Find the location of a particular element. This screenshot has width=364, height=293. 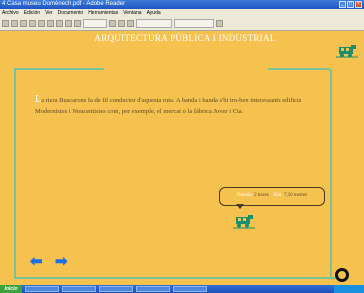

close-button: × is located at coordinates (358, 4).